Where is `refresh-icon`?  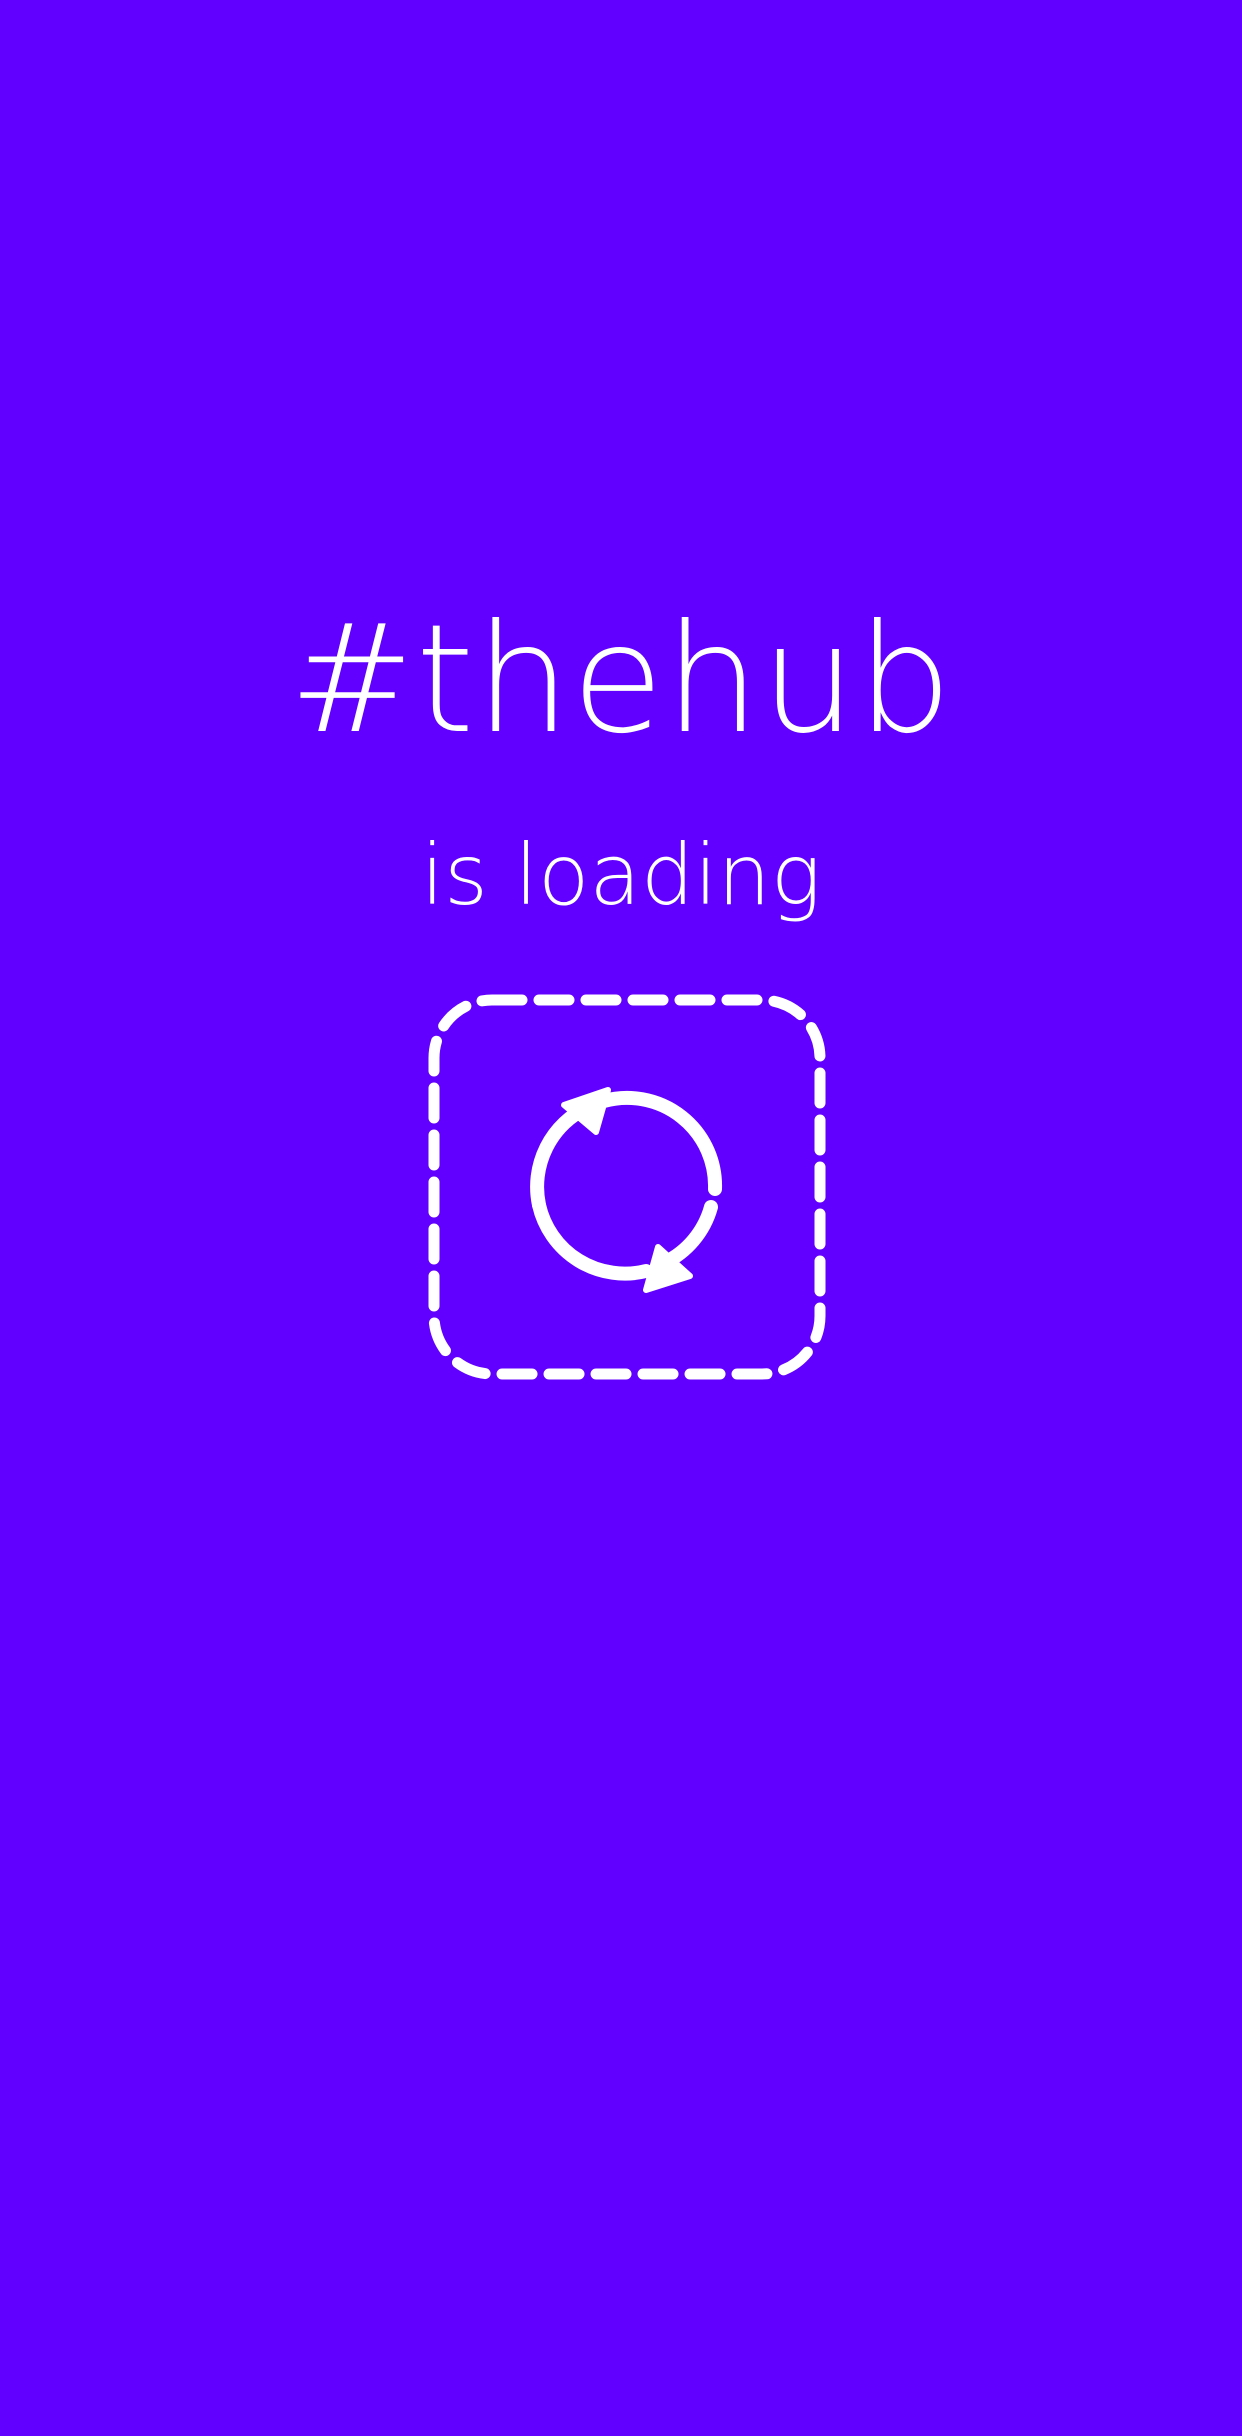 refresh-icon is located at coordinates (626, 1185).